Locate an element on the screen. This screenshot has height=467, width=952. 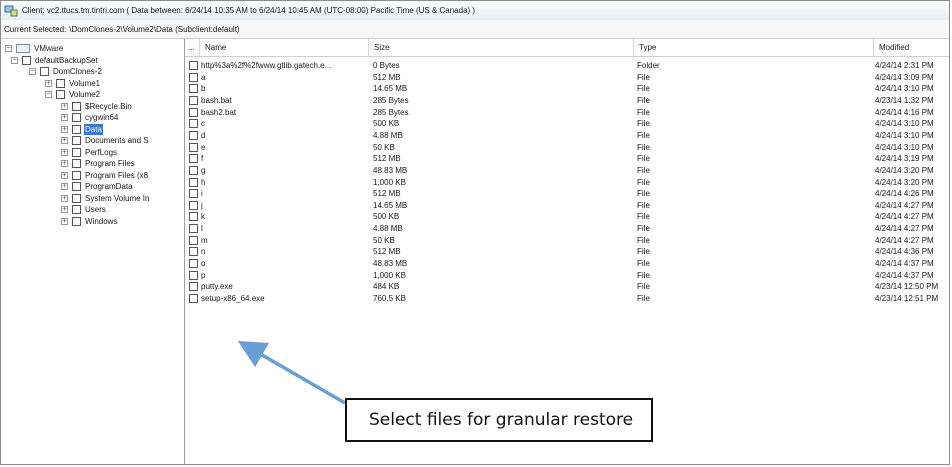
tree-node: + Windows is located at coordinates (89, 221).